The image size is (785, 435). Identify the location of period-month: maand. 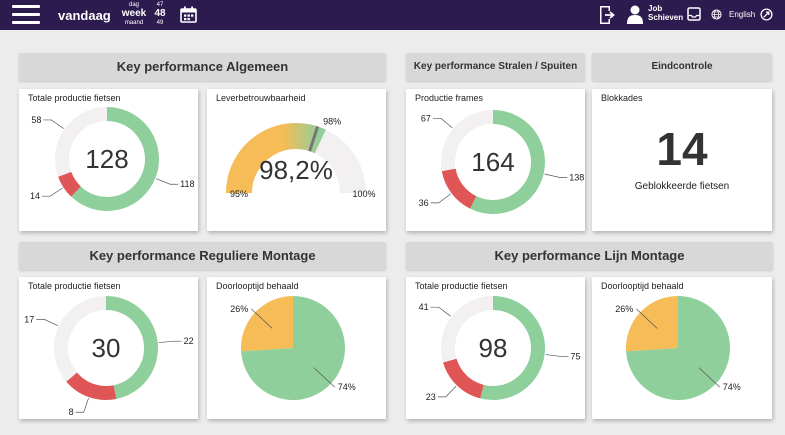
(134, 23).